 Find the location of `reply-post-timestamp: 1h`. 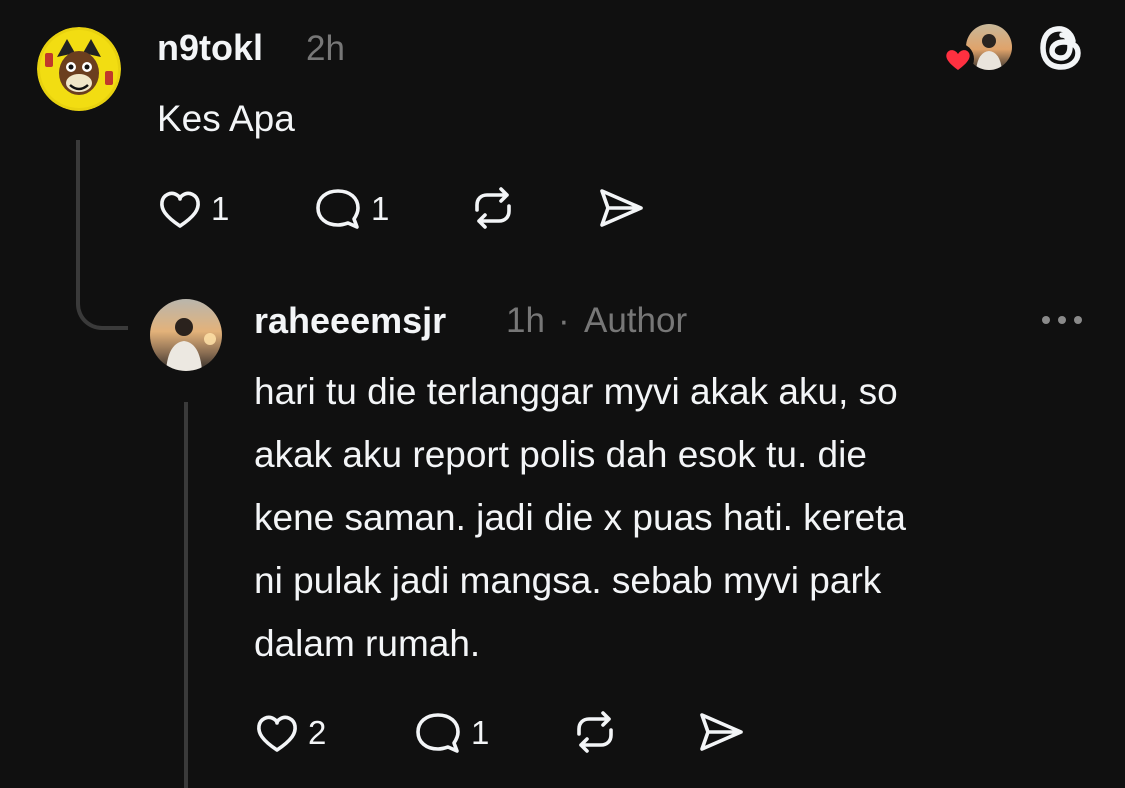

reply-post-timestamp: 1h is located at coordinates (525, 320).